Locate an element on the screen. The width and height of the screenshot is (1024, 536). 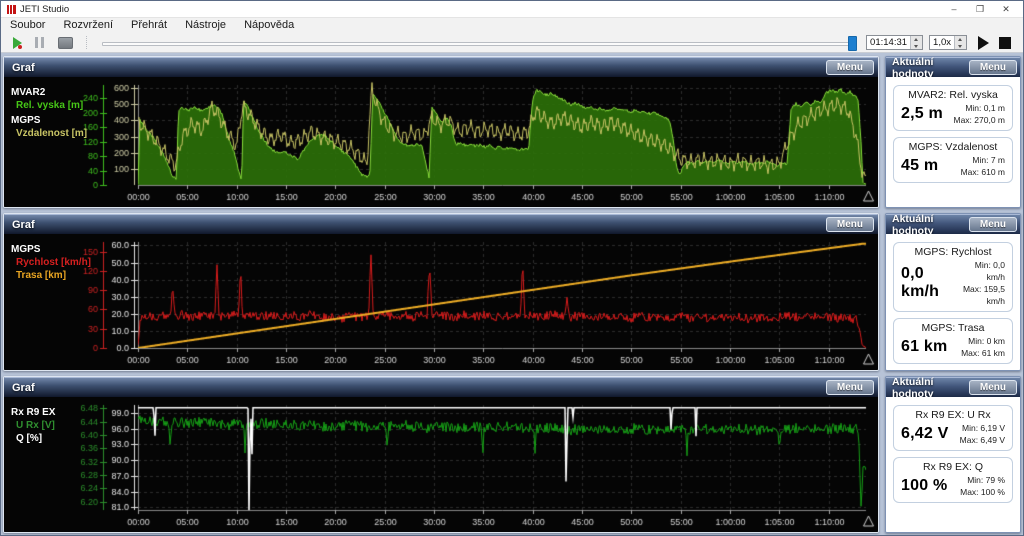
value-card-minmax: Min: 6,19 V Max: 6,49 V is located at coordinates (982, 434).